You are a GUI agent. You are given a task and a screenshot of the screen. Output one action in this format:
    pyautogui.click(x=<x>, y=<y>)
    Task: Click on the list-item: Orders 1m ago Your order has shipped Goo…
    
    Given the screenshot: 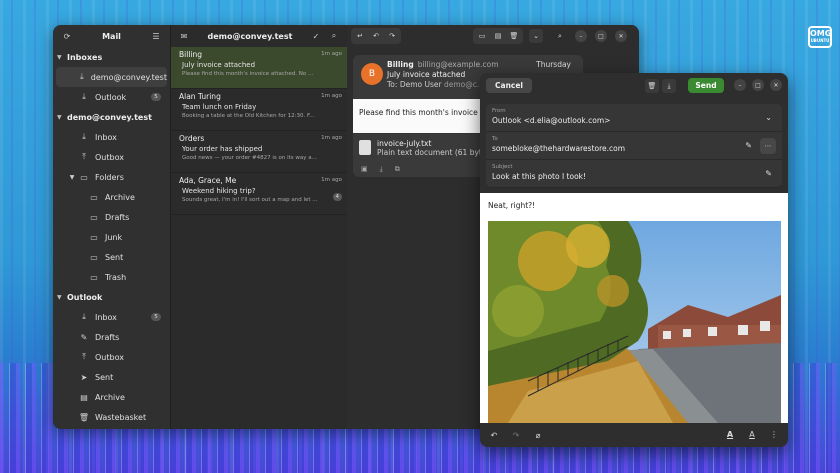 What is the action you would take?
    pyautogui.click(x=259, y=152)
    